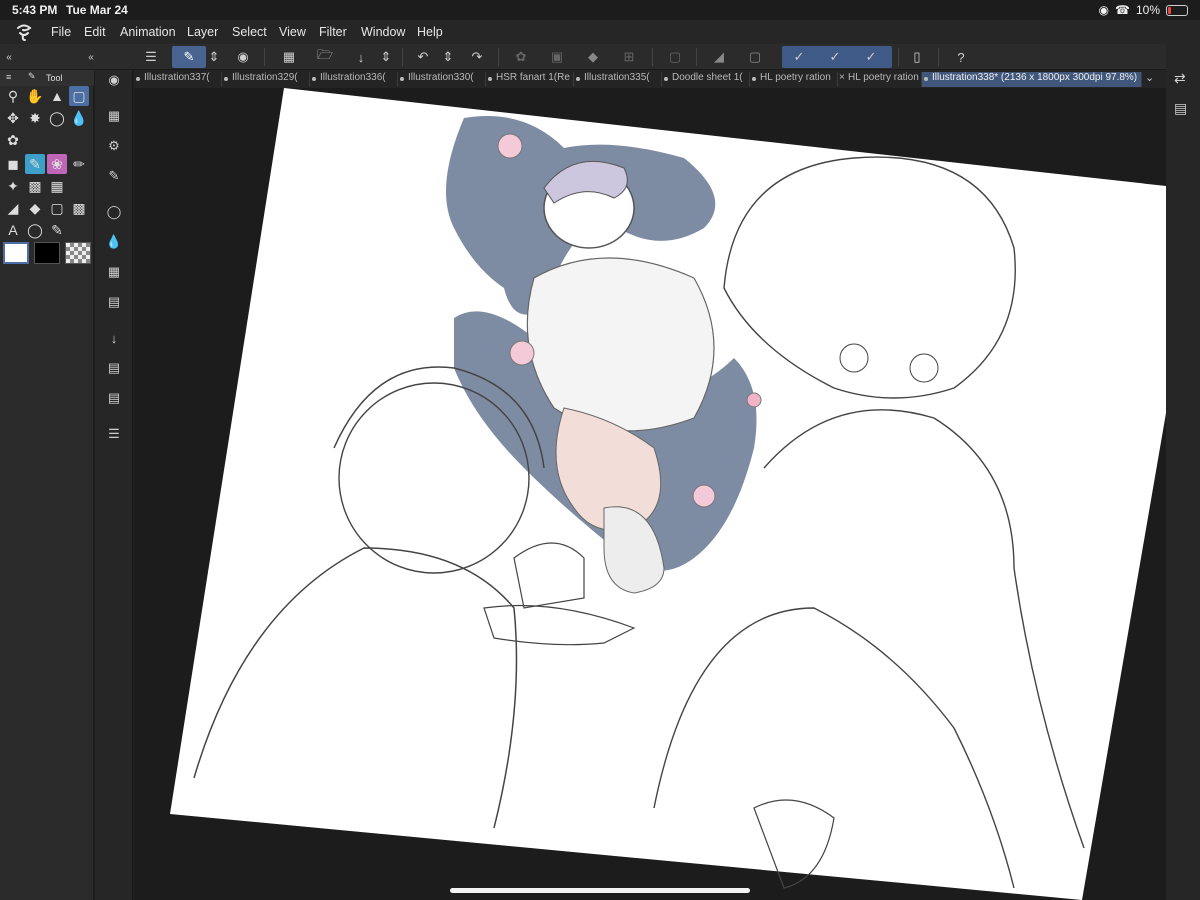  What do you see at coordinates (35, 230) in the screenshot?
I see `balloon-tool-icon: ◯` at bounding box center [35, 230].